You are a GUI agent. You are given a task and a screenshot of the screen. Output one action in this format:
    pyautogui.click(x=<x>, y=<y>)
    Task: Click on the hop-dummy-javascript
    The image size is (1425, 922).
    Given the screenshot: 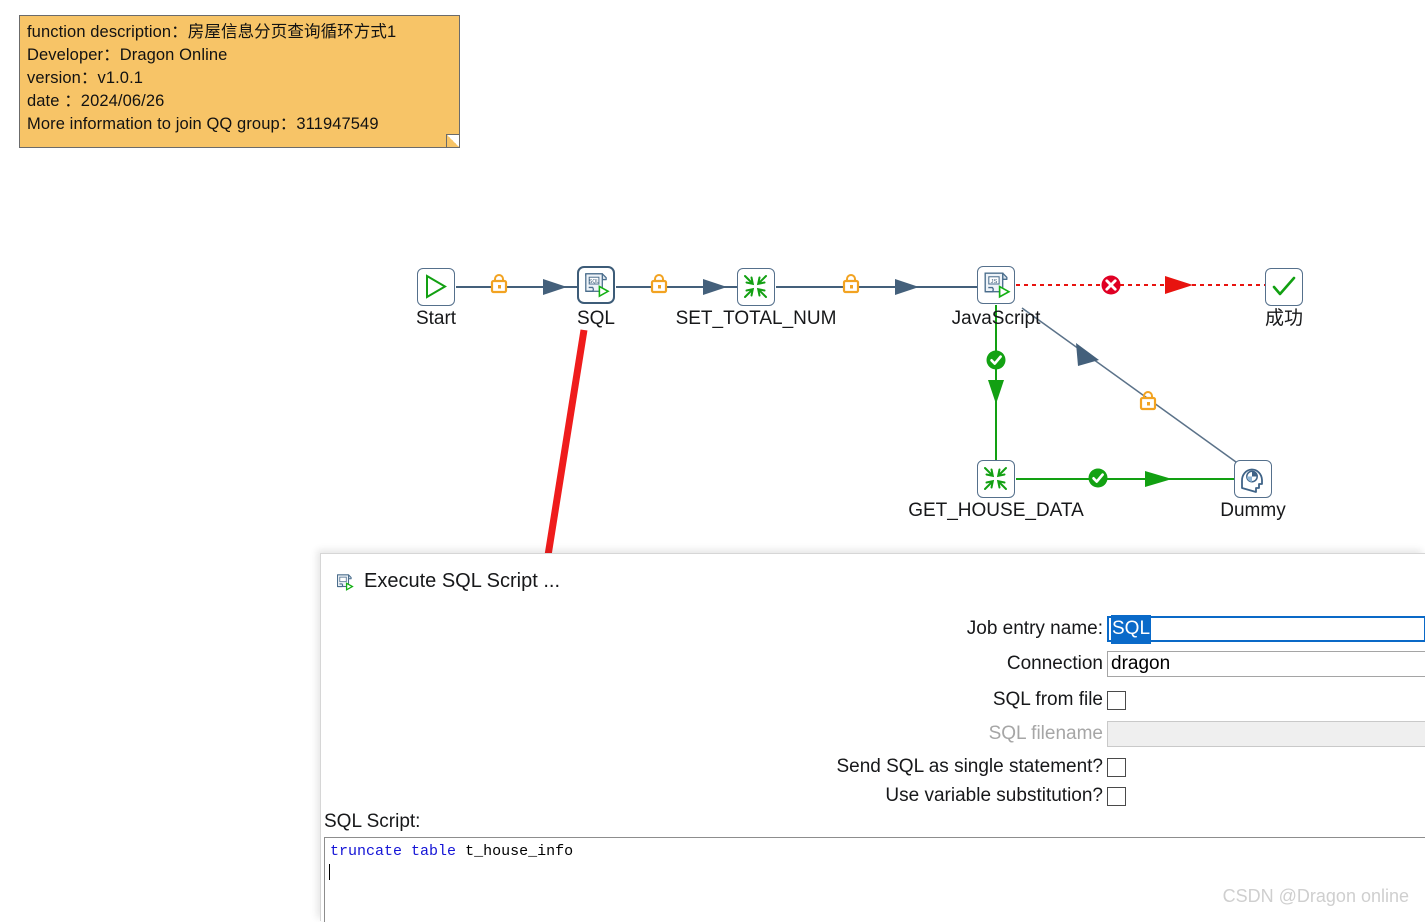 What is the action you would take?
    pyautogui.click(x=1129, y=385)
    